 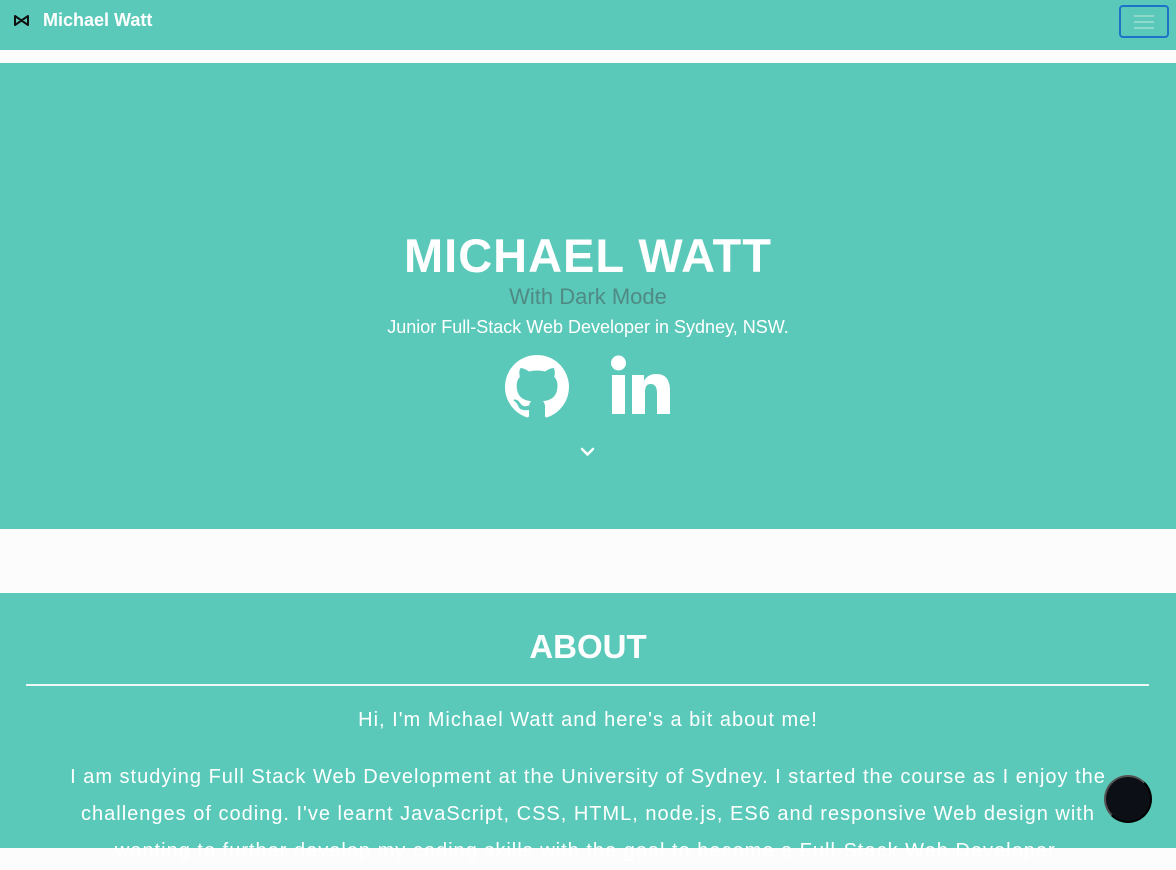 What do you see at coordinates (588, 25) in the screenshot?
I see `navbar: Michael Watt` at bounding box center [588, 25].